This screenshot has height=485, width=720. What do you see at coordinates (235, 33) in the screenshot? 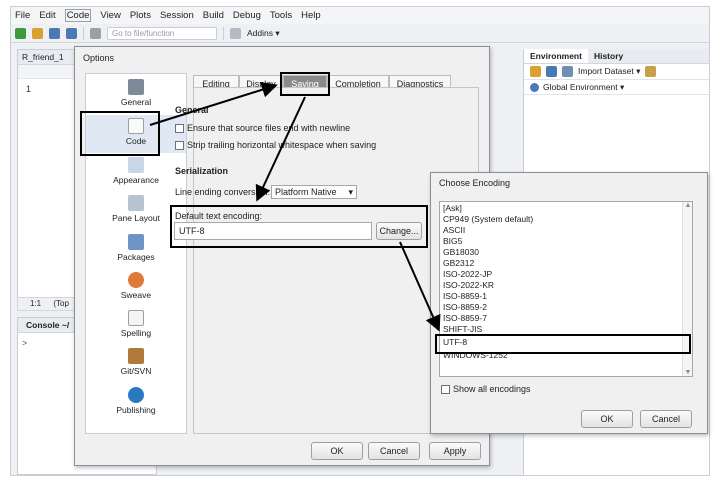
I see `grid-layout-icon` at bounding box center [235, 33].